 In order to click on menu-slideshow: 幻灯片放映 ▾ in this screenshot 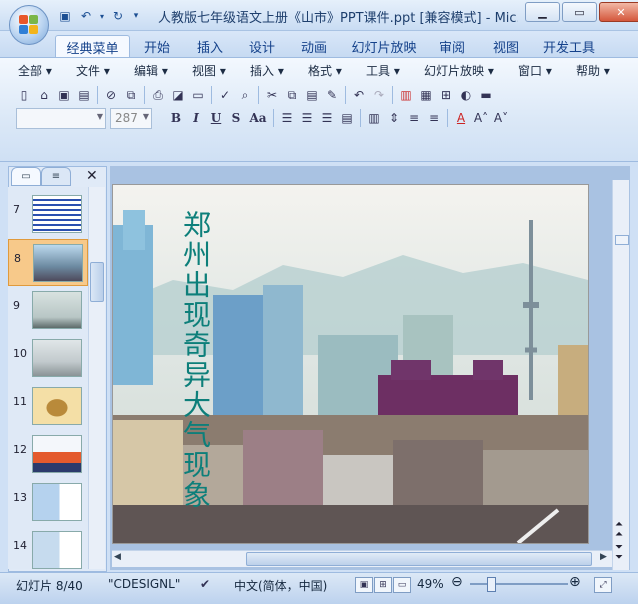, I will do `click(459, 70)`.